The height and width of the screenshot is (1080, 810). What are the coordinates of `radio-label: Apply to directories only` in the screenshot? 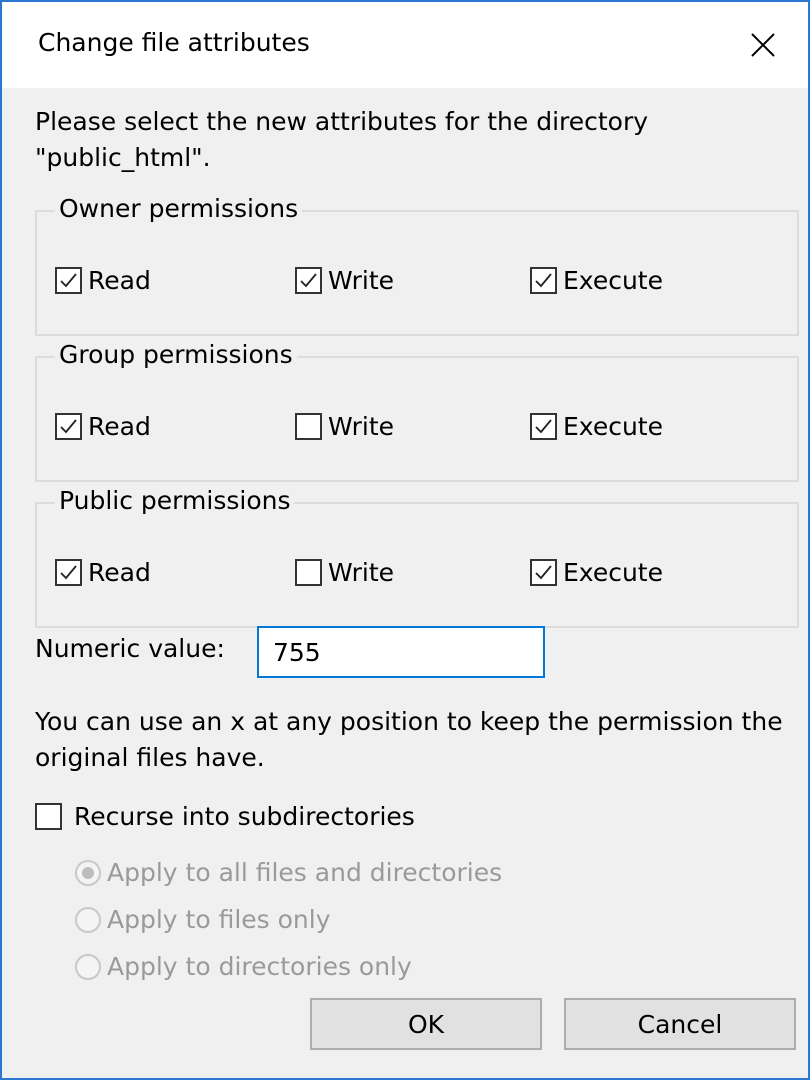 It's located at (259, 966).